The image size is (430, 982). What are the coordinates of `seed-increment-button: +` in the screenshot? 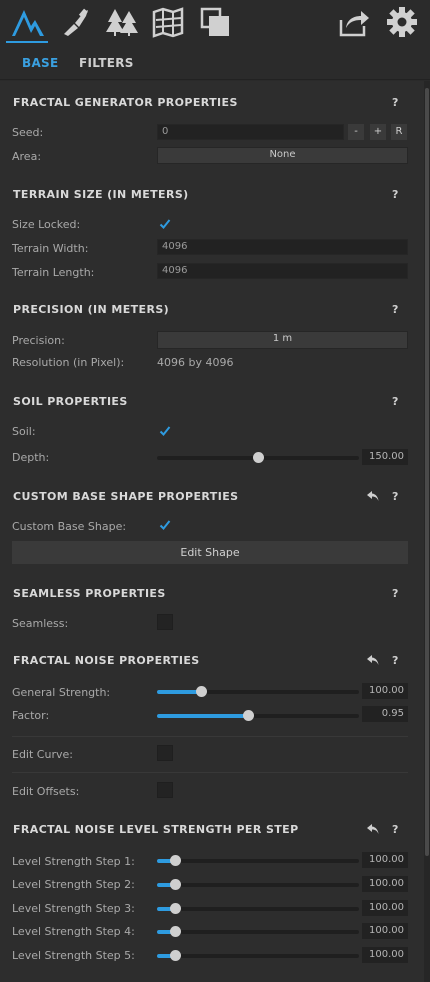 It's located at (378, 132).